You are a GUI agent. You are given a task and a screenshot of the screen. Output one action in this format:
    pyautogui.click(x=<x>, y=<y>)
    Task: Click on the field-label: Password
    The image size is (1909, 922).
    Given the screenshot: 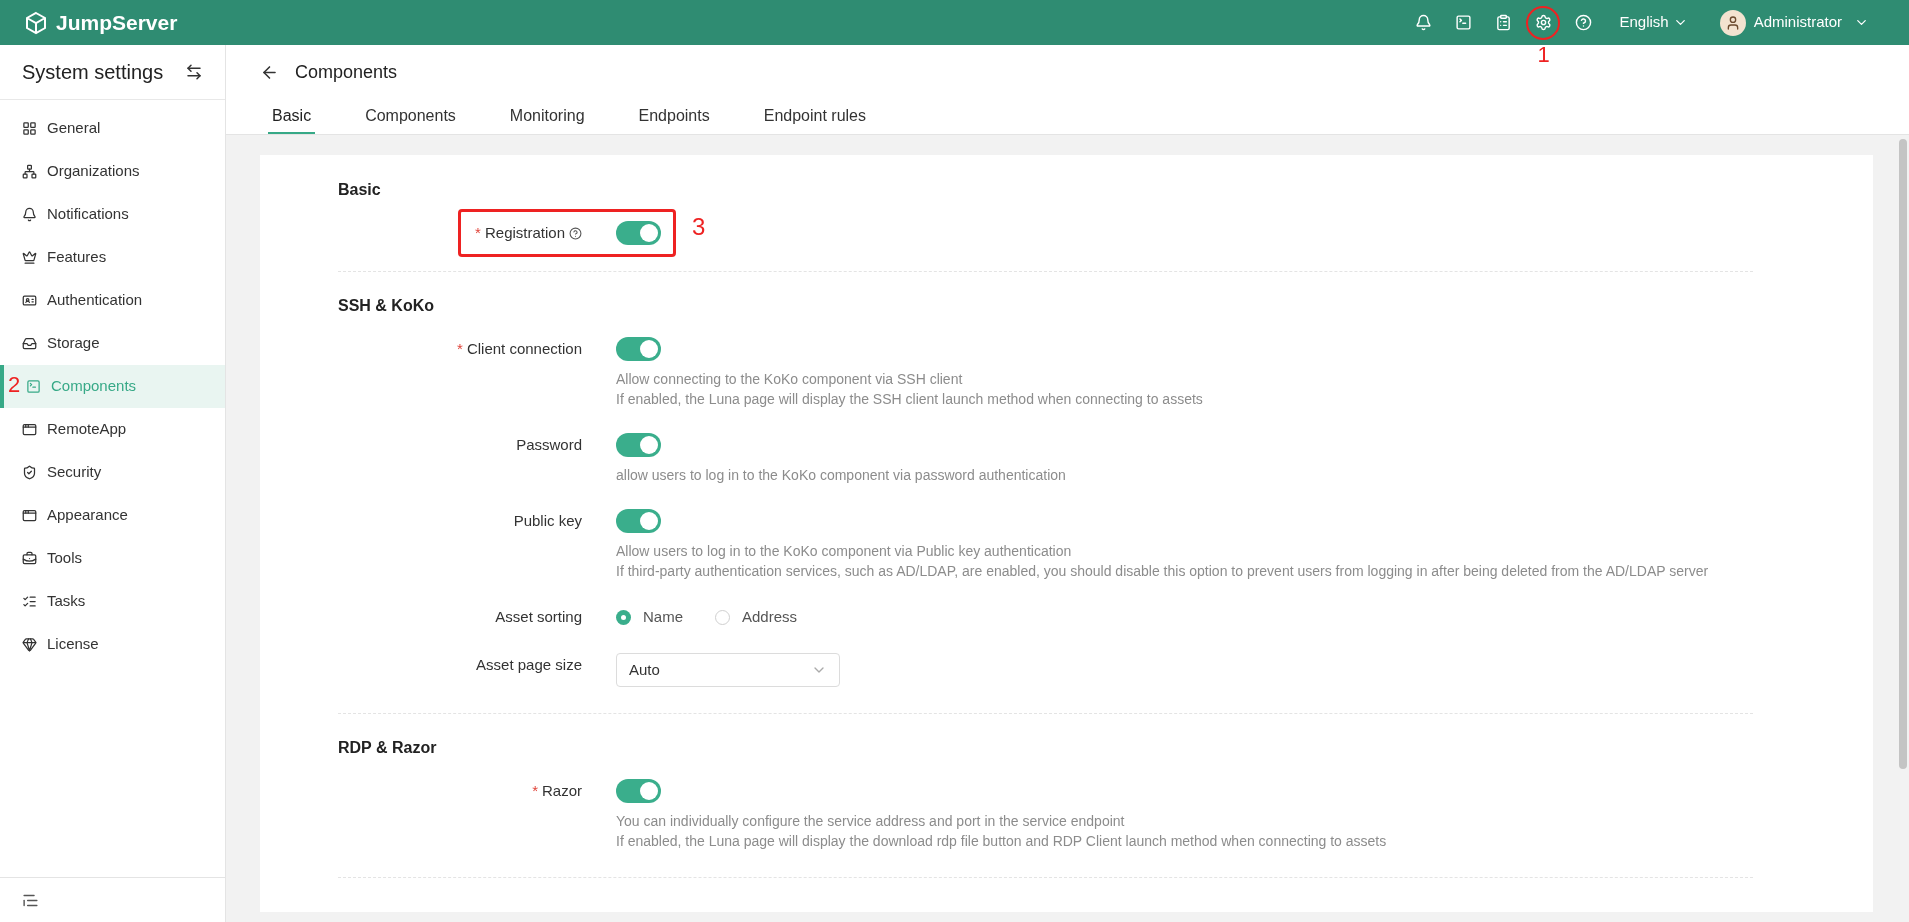 What is the action you would take?
    pyautogui.click(x=549, y=444)
    